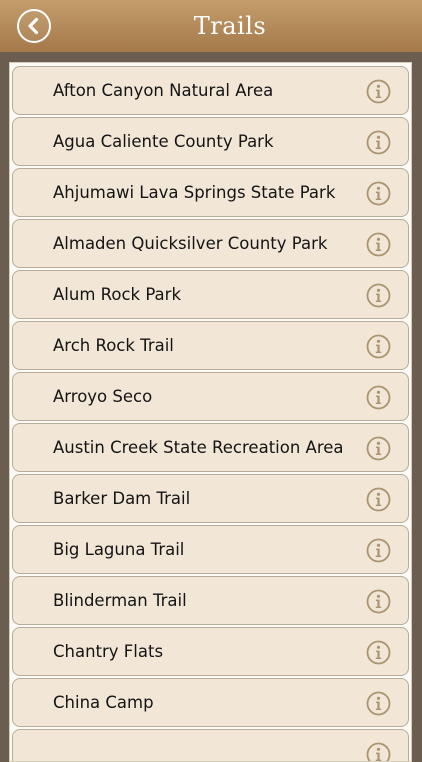 Image resolution: width=422 pixels, height=762 pixels. Describe the element at coordinates (120, 601) in the screenshot. I see `trail-name: Blinderman Trail` at that location.